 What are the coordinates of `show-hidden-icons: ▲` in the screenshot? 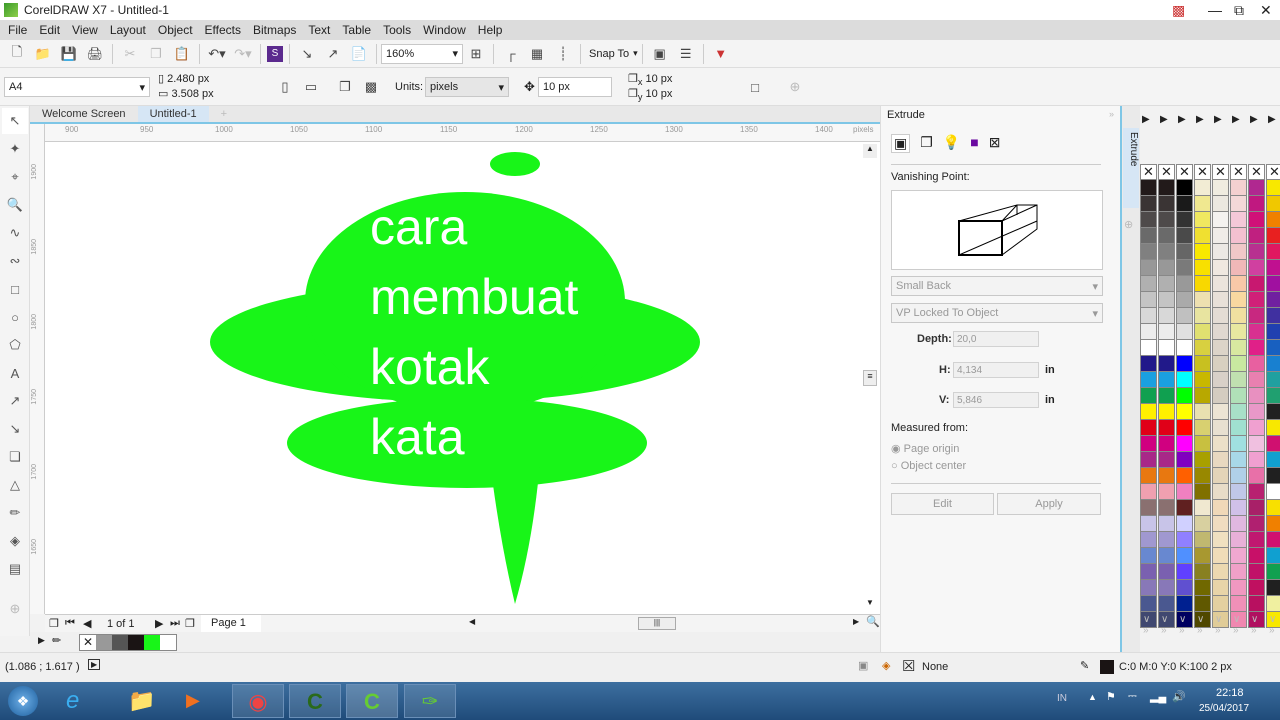 It's located at (1092, 697).